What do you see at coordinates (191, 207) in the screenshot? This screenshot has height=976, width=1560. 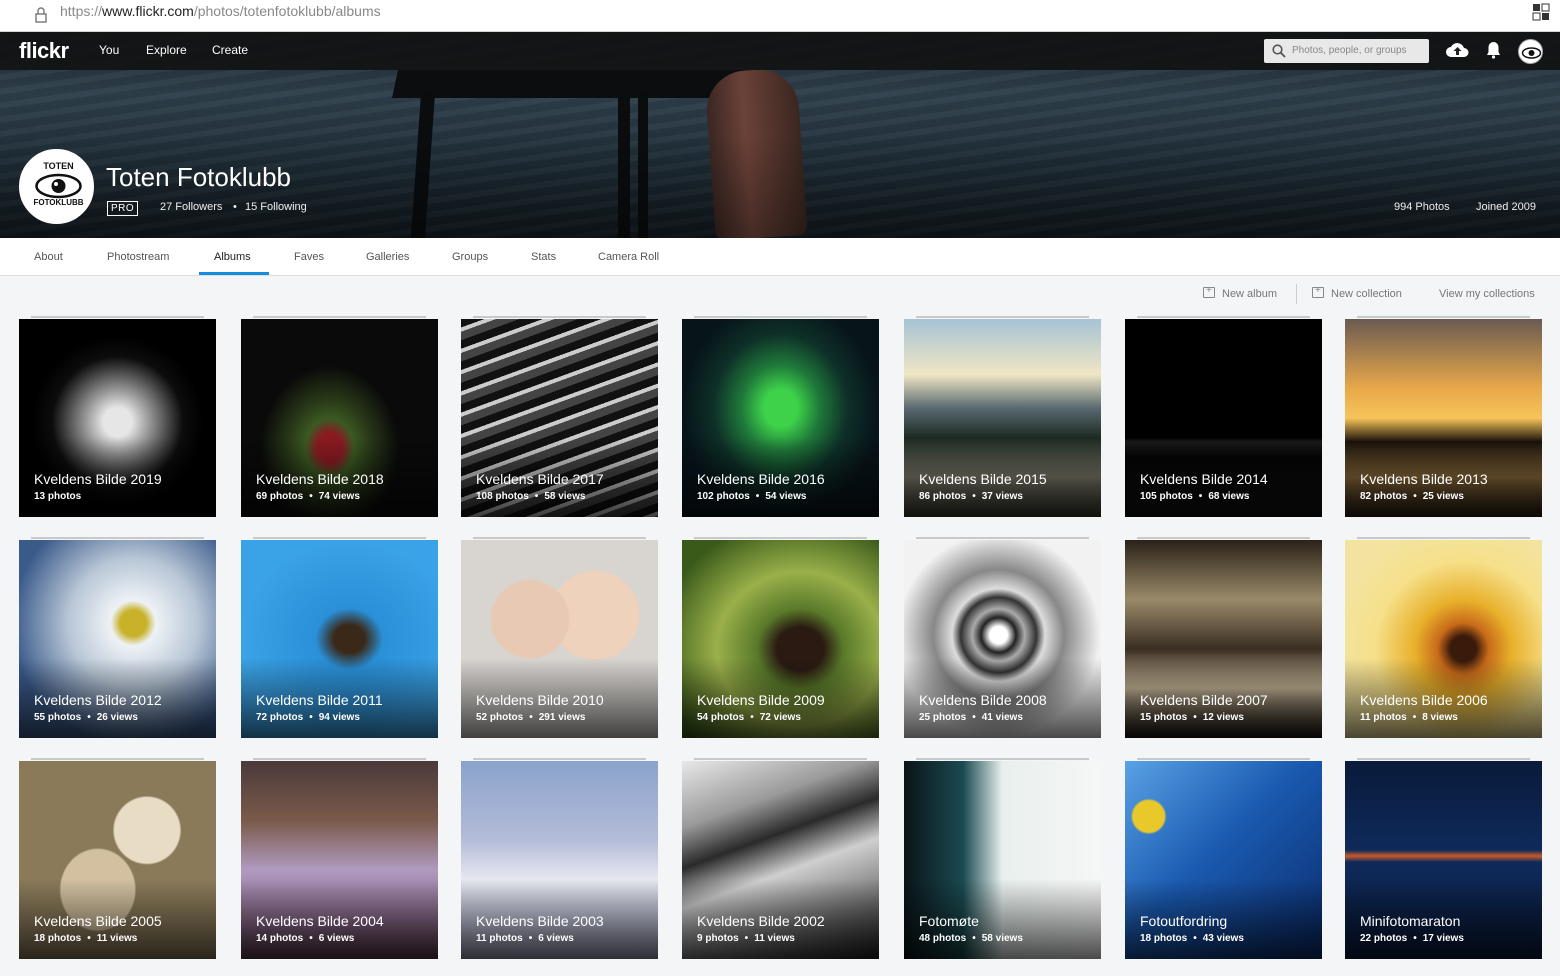 I see `followers-link: 27 Followers` at bounding box center [191, 207].